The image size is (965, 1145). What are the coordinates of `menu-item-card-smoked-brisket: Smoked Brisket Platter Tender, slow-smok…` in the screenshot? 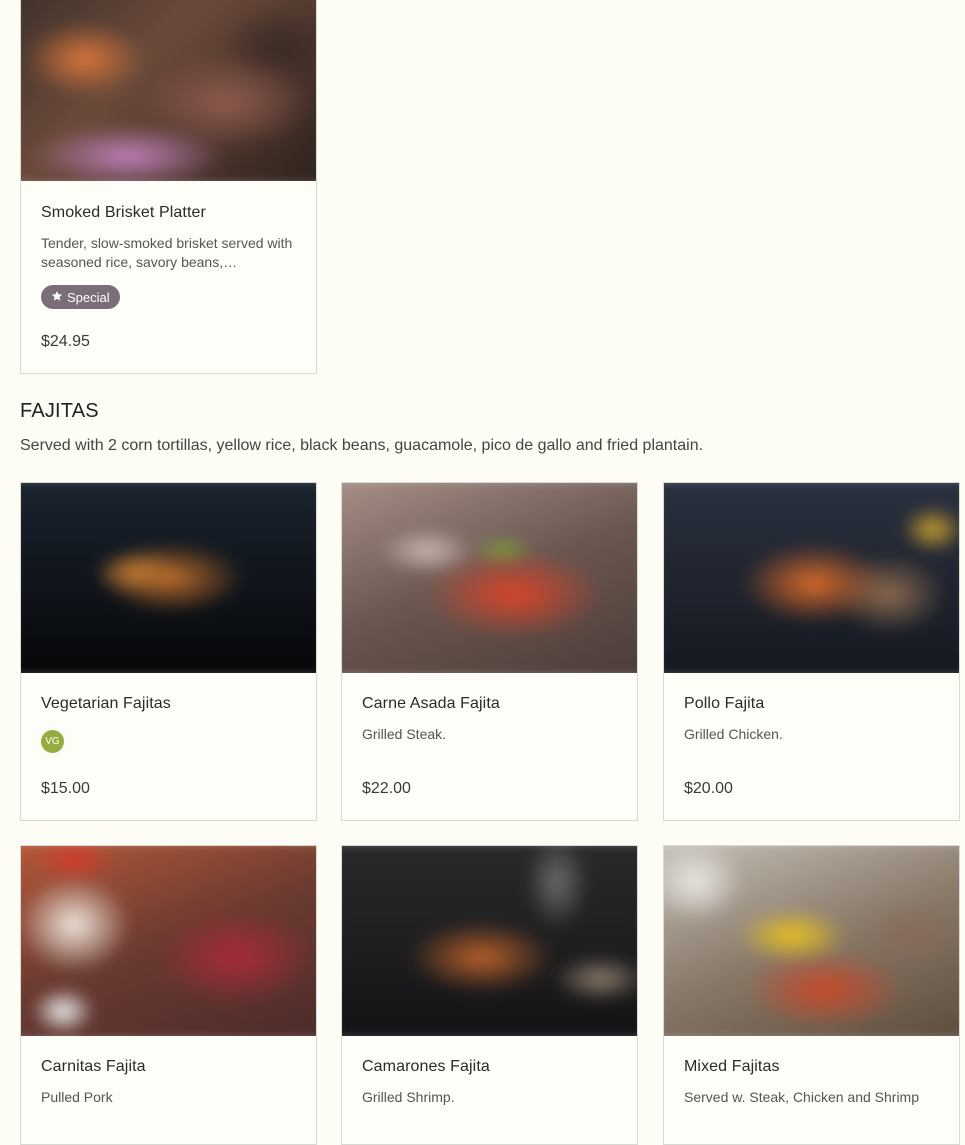 It's located at (168, 187).